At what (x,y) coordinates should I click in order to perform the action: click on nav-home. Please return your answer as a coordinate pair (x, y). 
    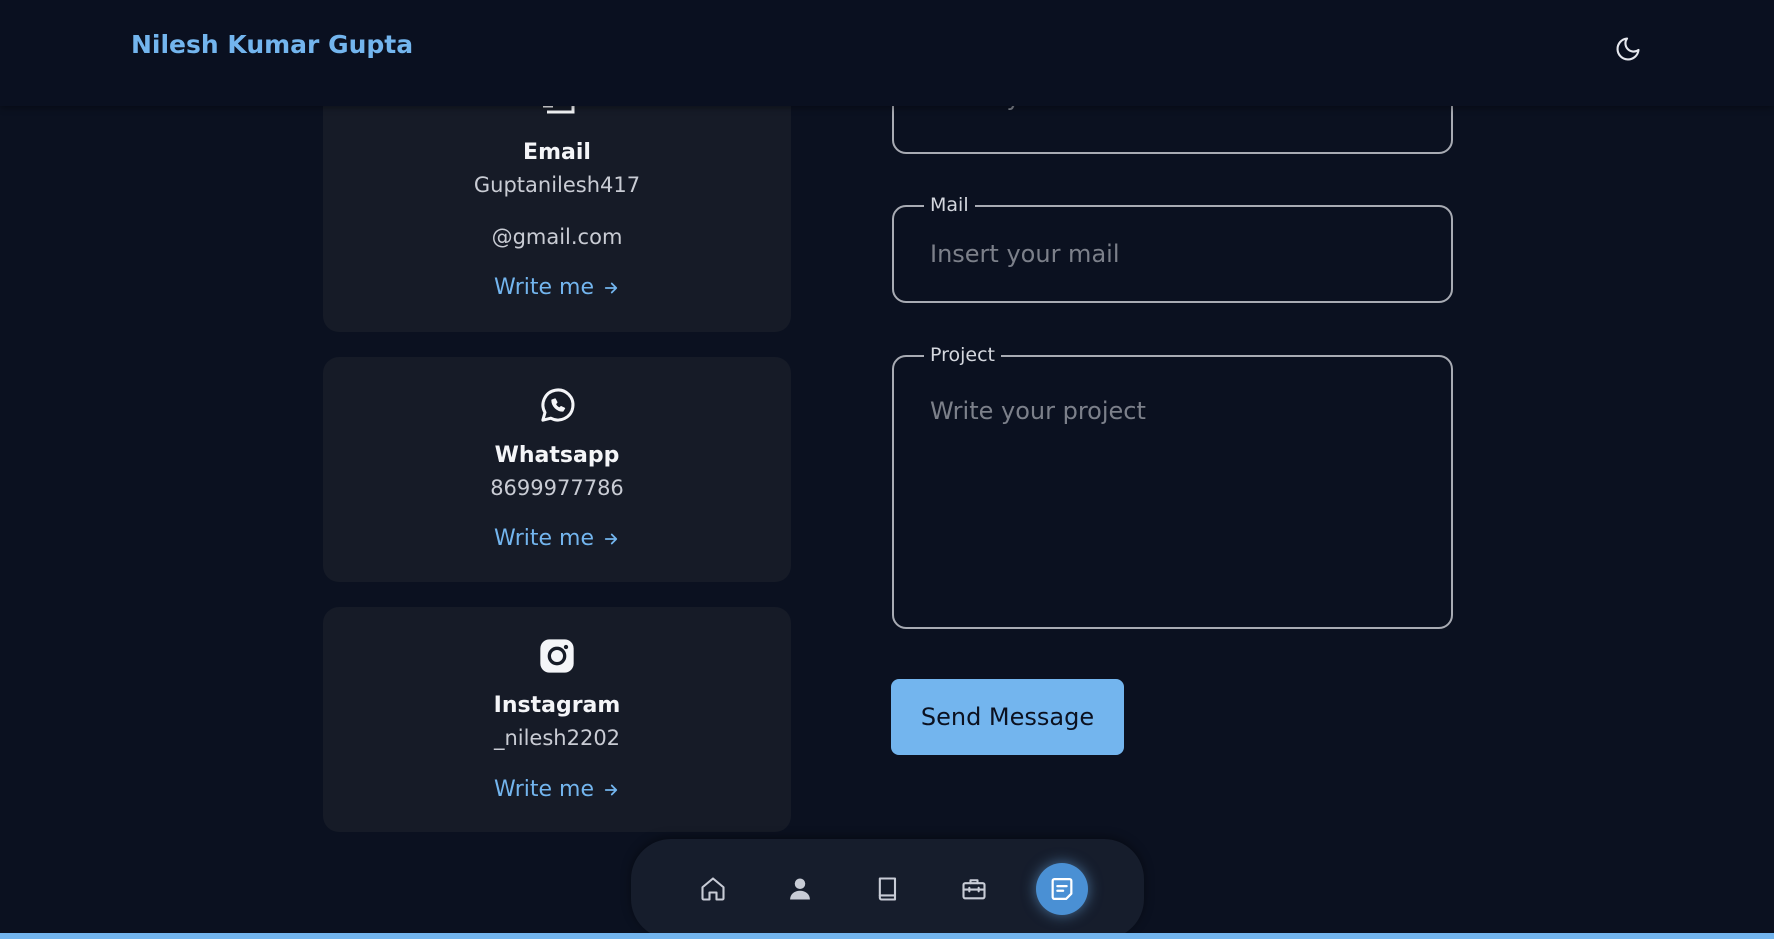
    Looking at the image, I should click on (713, 889).